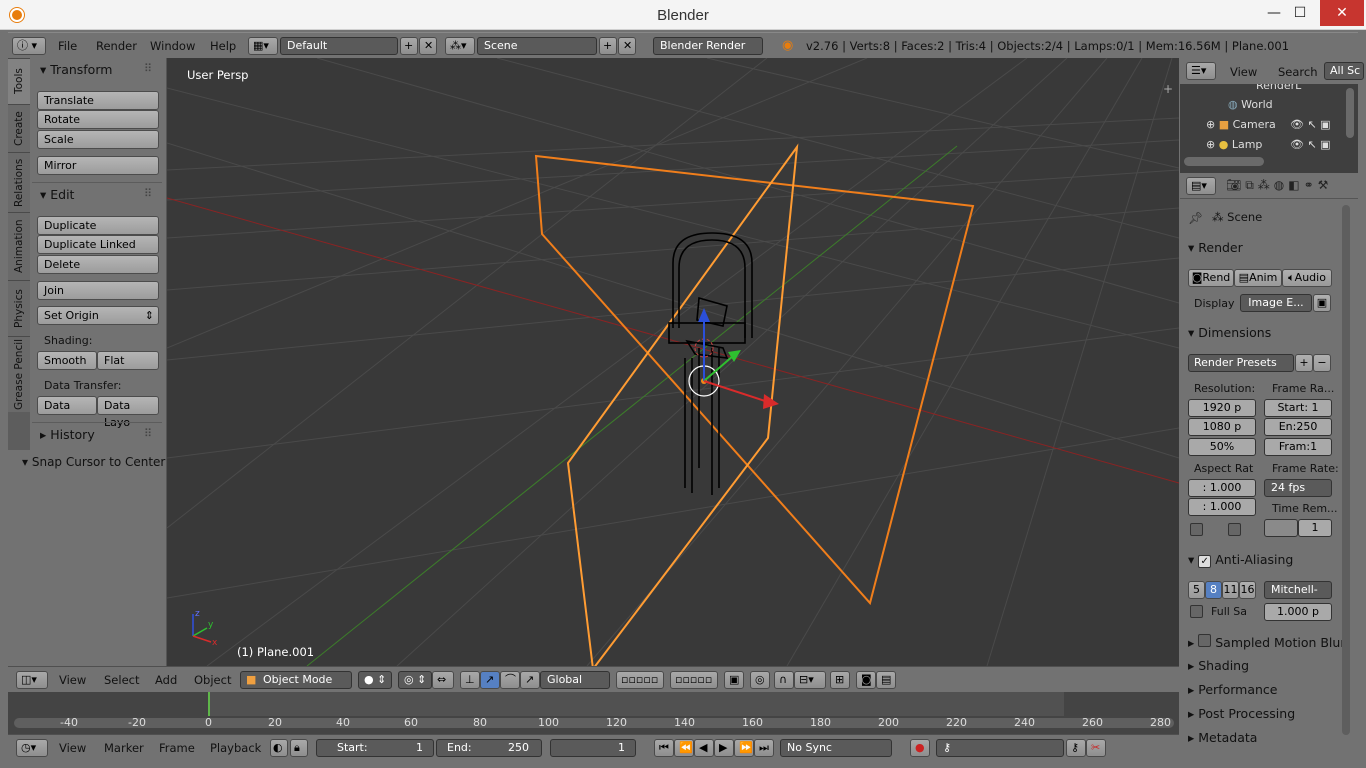 The image size is (1366, 768). What do you see at coordinates (339, 46) in the screenshot?
I see `layout-field: Default` at bounding box center [339, 46].